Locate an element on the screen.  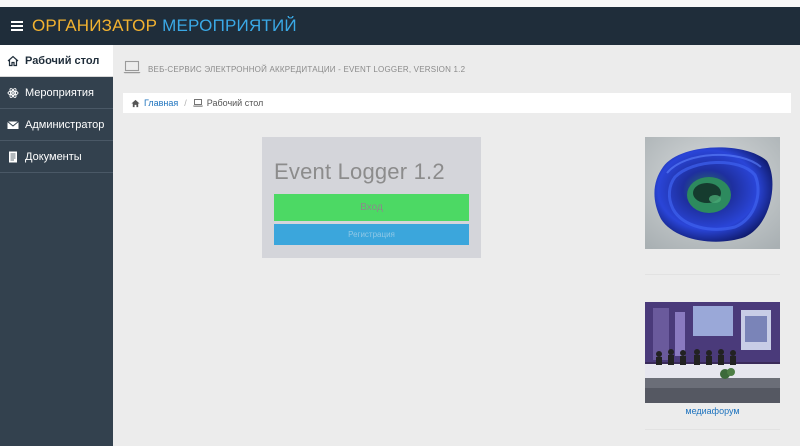
brand-part-2: МЕРОПРИЯТИЙ is located at coordinates (229, 25).